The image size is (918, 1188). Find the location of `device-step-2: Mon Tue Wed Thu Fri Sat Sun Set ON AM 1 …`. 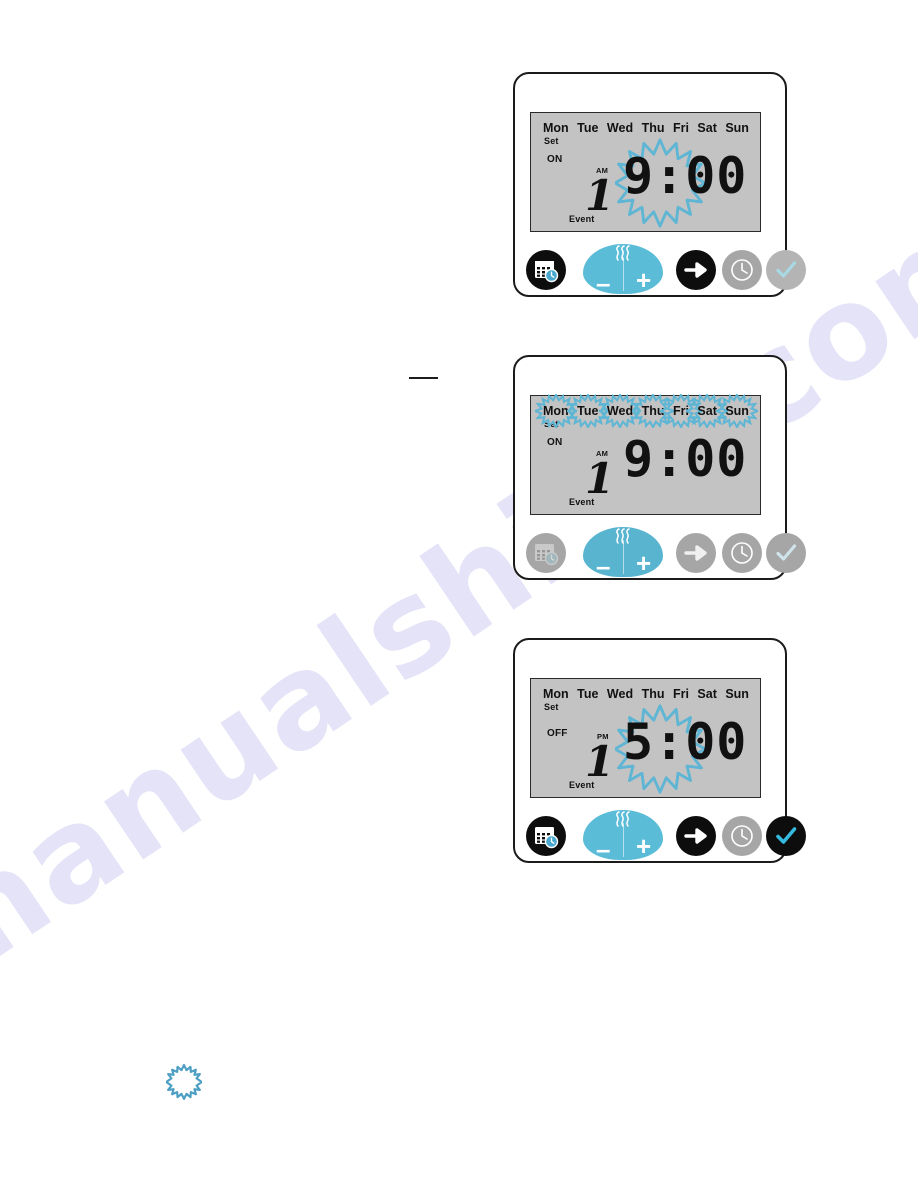

device-step-2: Mon Tue Wed Thu Fri Sat Sun Set ON AM 1 … is located at coordinates (659, 467).